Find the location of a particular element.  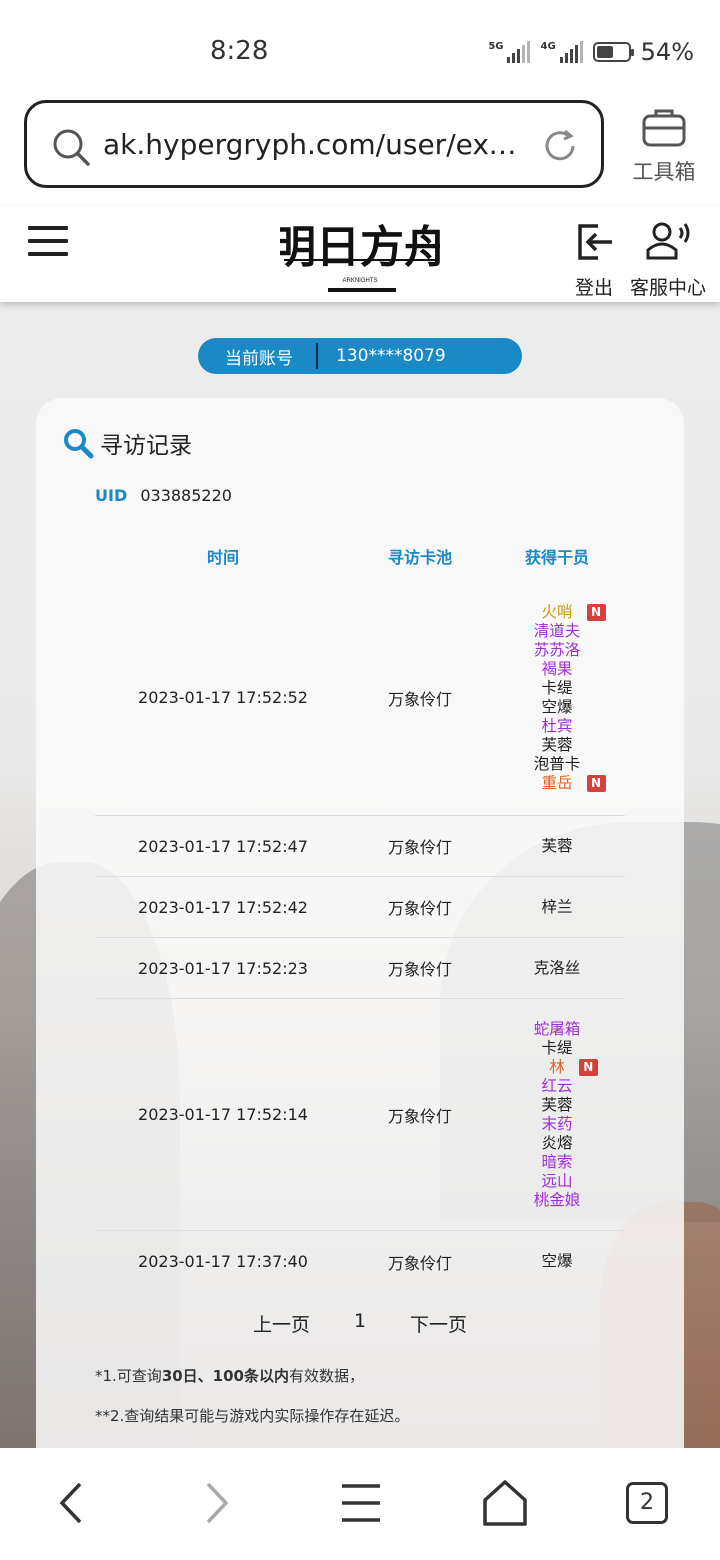

customer-service-icon is located at coordinates (668, 241).